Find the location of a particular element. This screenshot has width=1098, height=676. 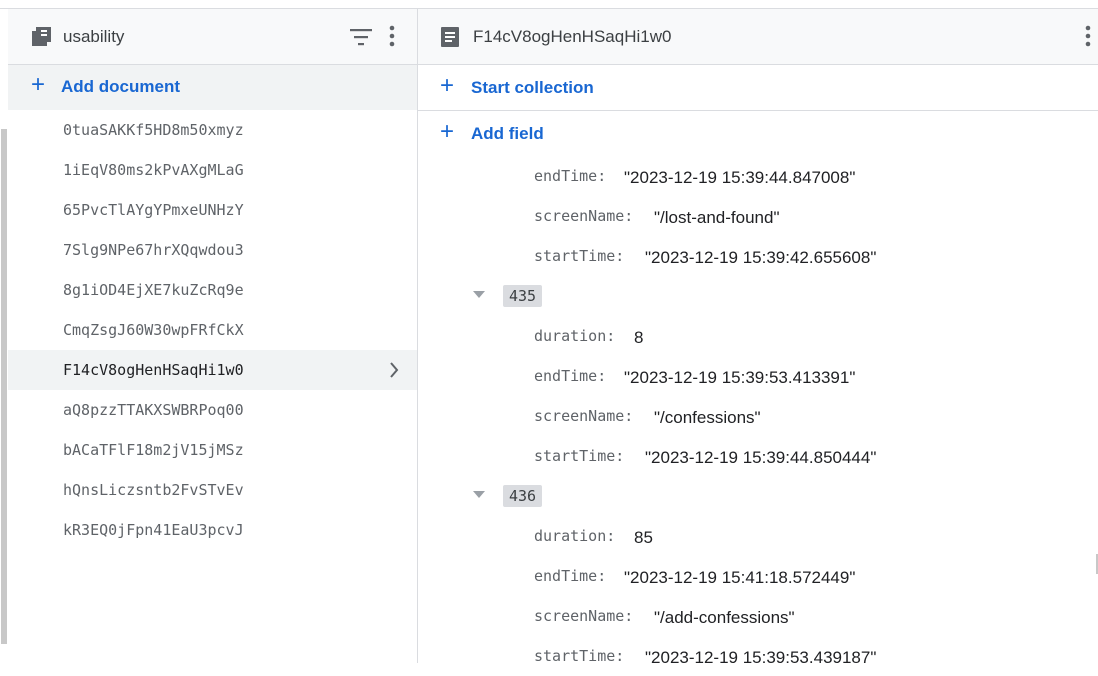

field-value: "2023-12-19 15:39:44.847008" is located at coordinates (740, 177).